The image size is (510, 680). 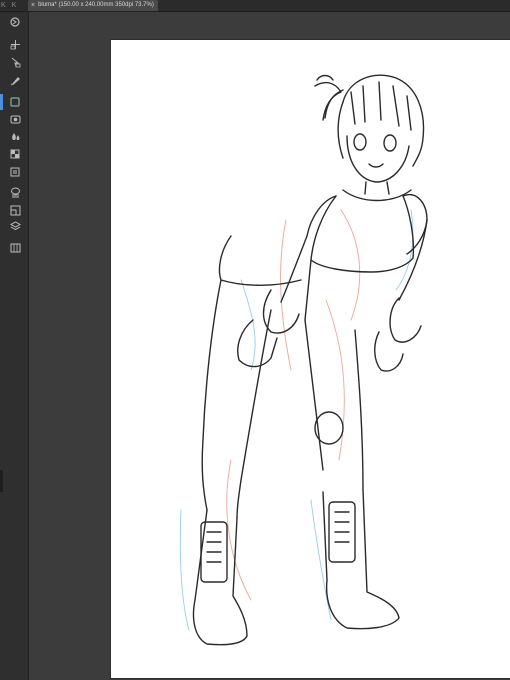 I want to click on tool-palette, so click(x=14, y=346).